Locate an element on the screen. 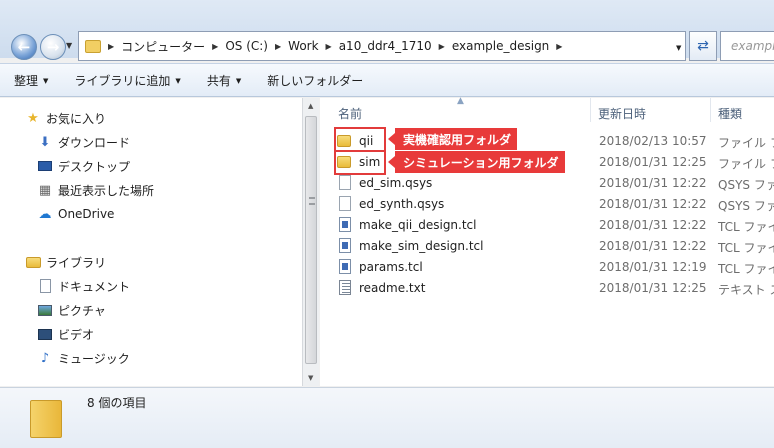 The image size is (774, 448). column-headers: ▲ 名前 更新日時 種類 is located at coordinates (547, 110).